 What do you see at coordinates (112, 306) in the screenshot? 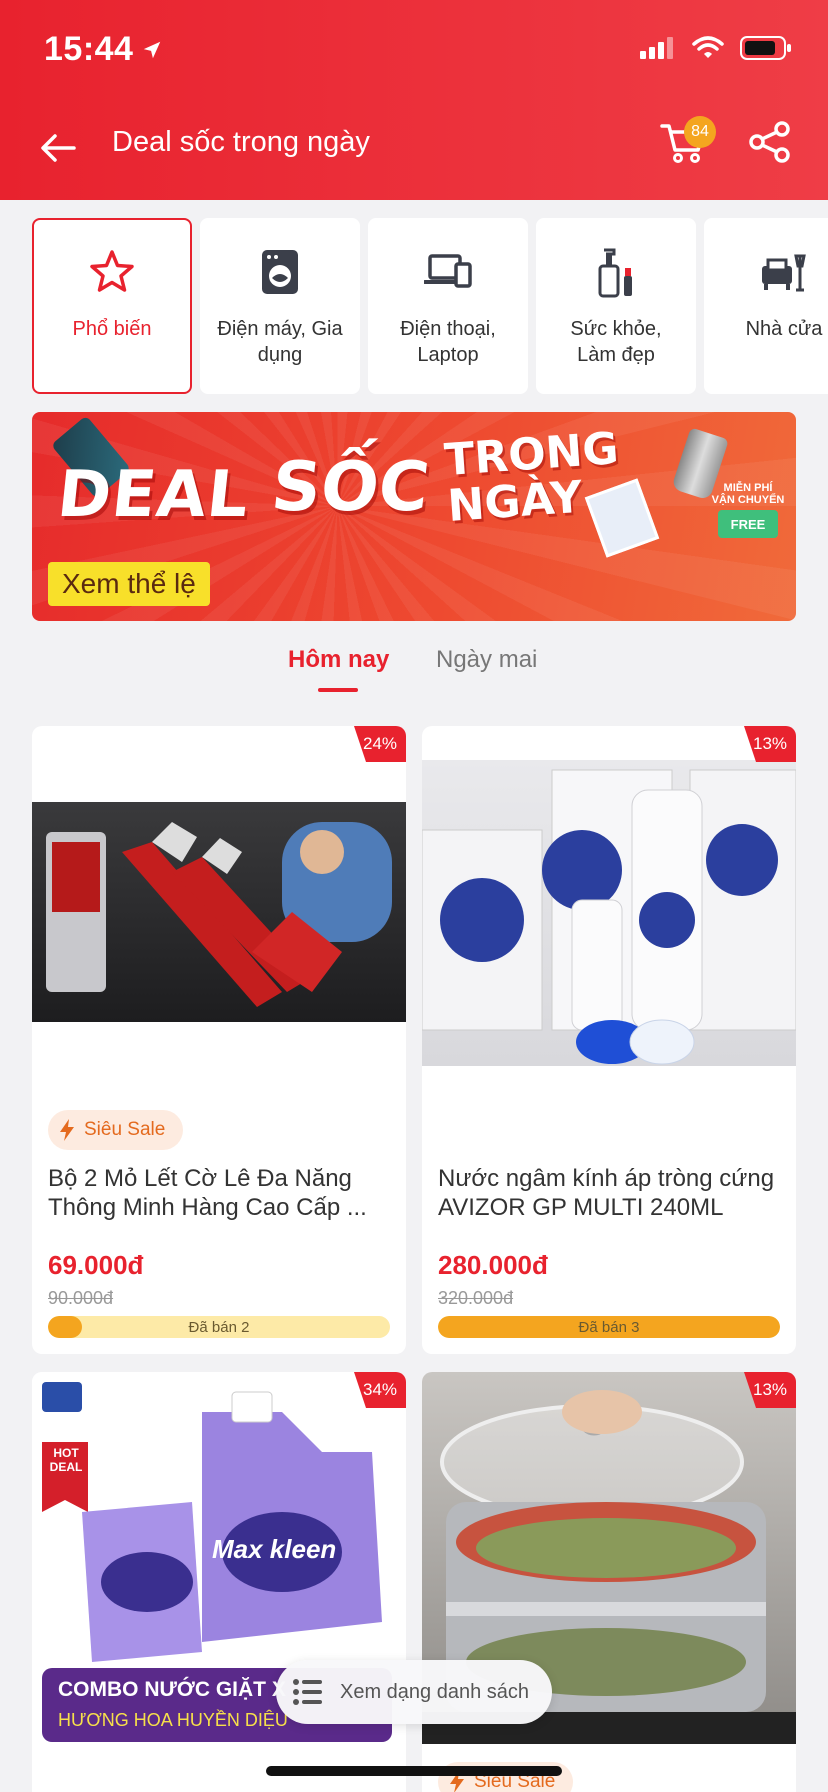
I see `category-popular: Phổ biến` at bounding box center [112, 306].